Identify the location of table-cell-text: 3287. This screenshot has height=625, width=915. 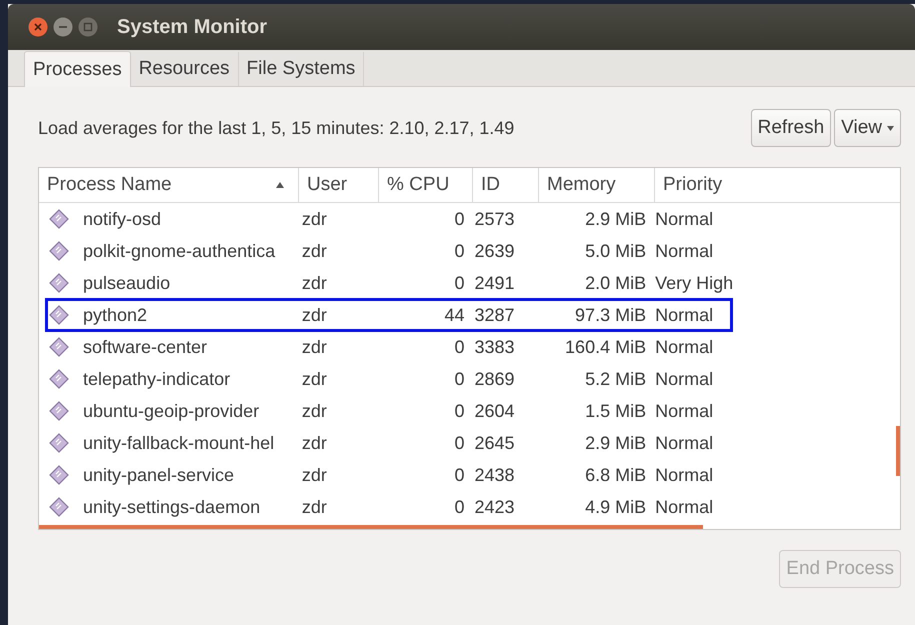
(495, 315).